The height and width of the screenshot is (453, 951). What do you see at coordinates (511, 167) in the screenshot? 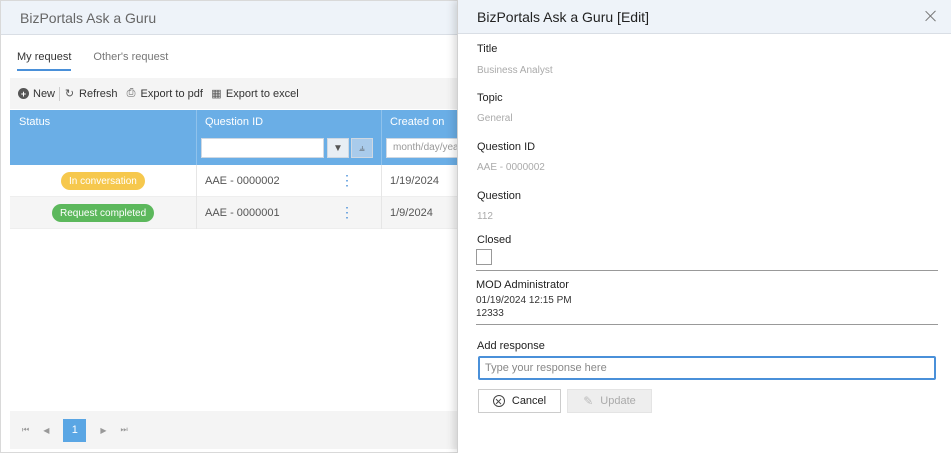
I see `question-id-value: AAE - 0000002` at bounding box center [511, 167].